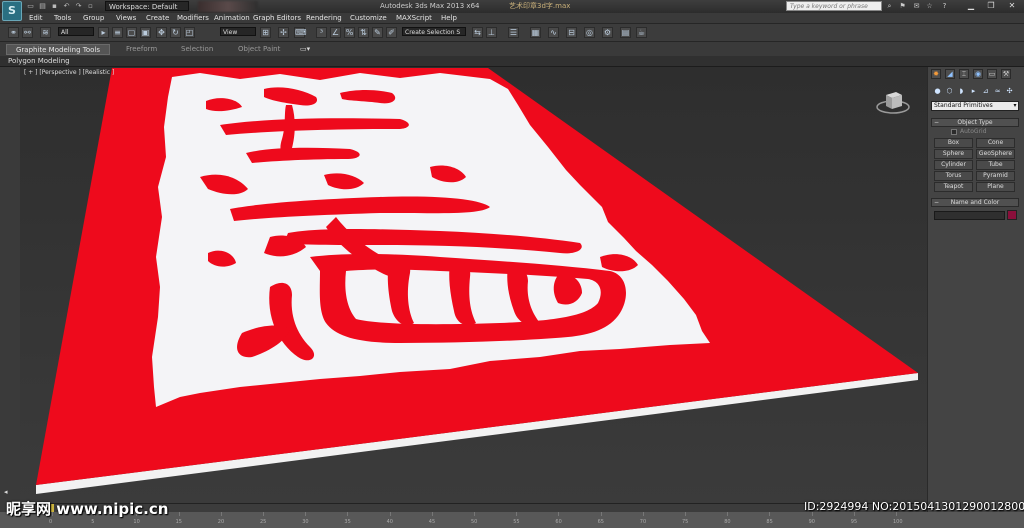 This screenshot has width=1024, height=528. I want to click on shapes-icon: ⬡, so click(949, 91).